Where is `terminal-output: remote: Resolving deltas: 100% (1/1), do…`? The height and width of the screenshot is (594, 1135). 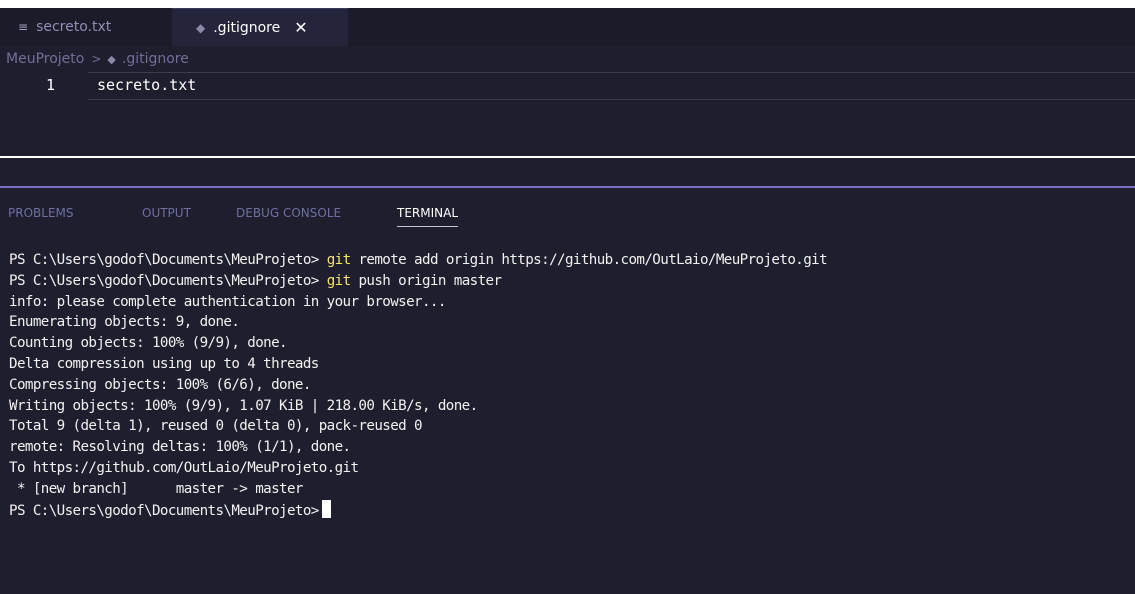 terminal-output: remote: Resolving deltas: 100% (1/1), do… is located at coordinates (180, 447).